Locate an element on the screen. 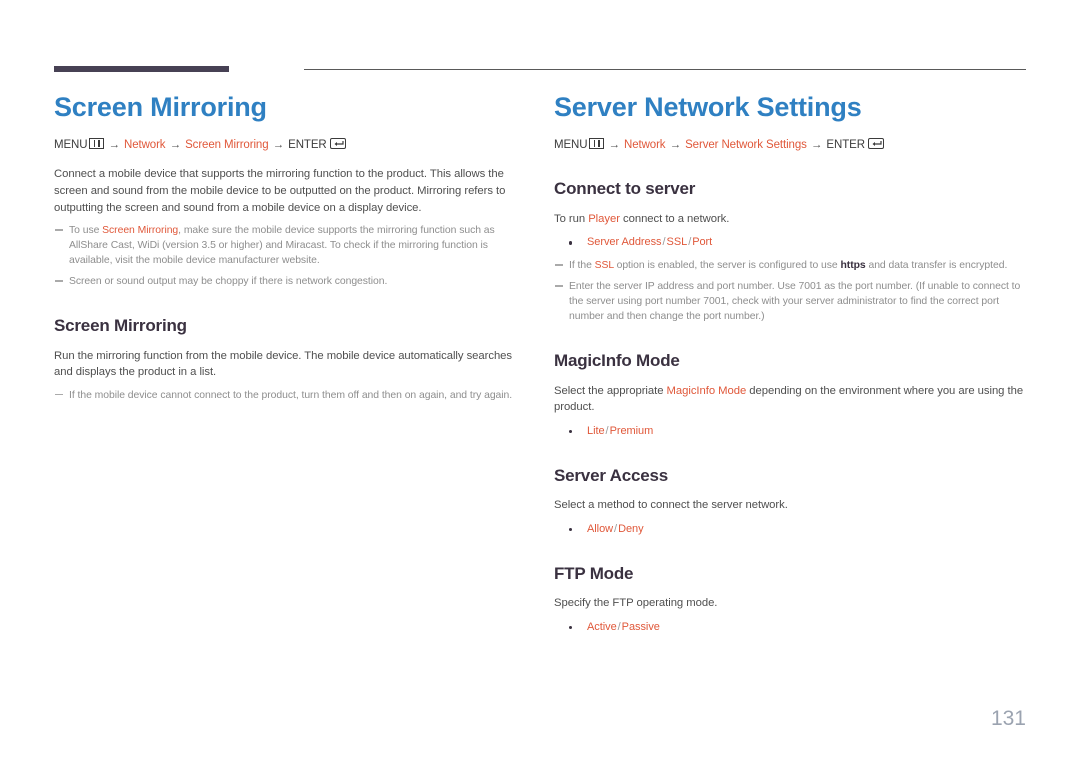  page-number: 131 is located at coordinates (1008, 718).